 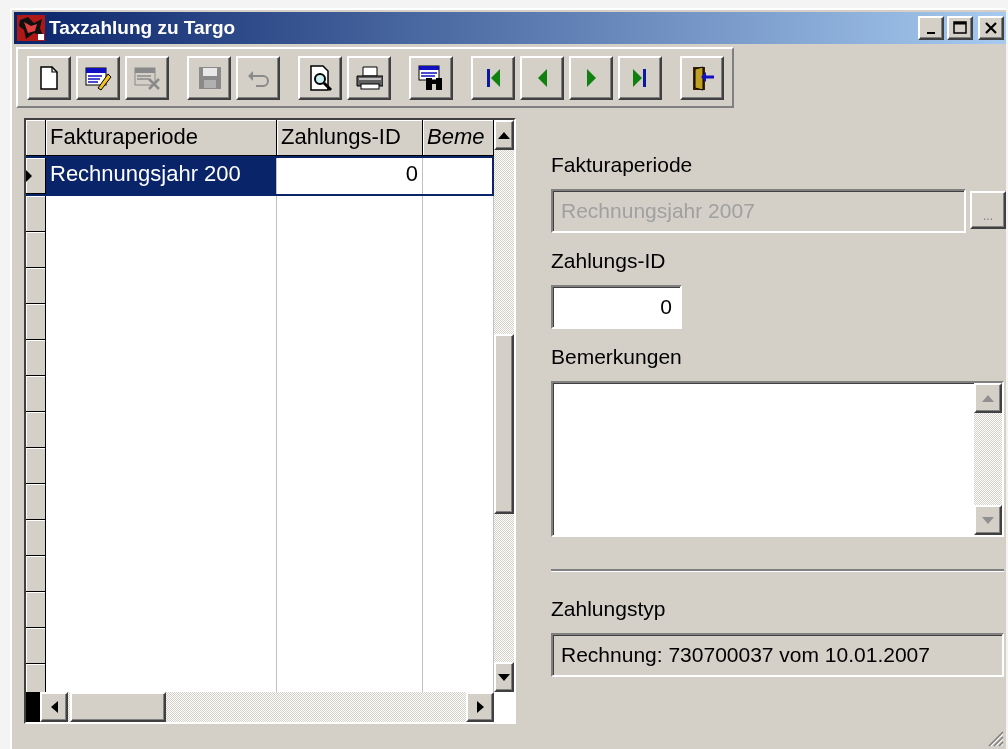 I want to click on minimize-button, so click(x=931, y=28).